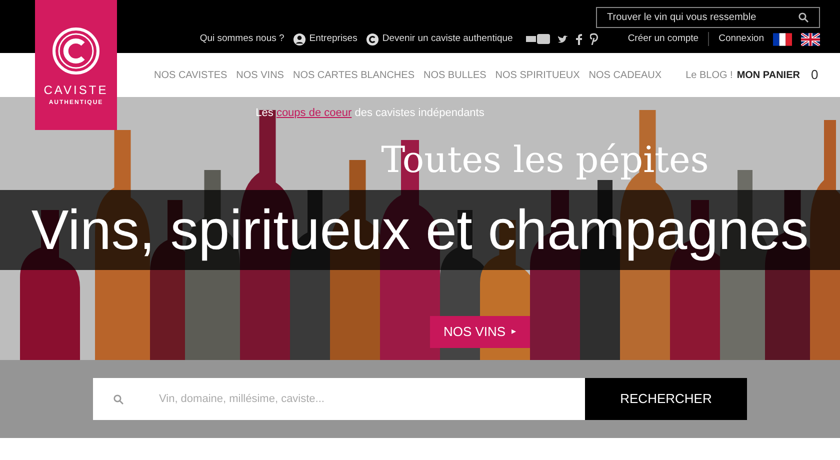 The height and width of the screenshot is (460, 840). Describe the element at coordinates (810, 39) in the screenshot. I see `british-flag-icon` at that location.